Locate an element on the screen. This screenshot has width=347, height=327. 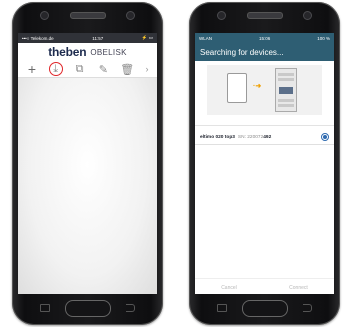
illustration-card: ·➜ is located at coordinates (264, 90).